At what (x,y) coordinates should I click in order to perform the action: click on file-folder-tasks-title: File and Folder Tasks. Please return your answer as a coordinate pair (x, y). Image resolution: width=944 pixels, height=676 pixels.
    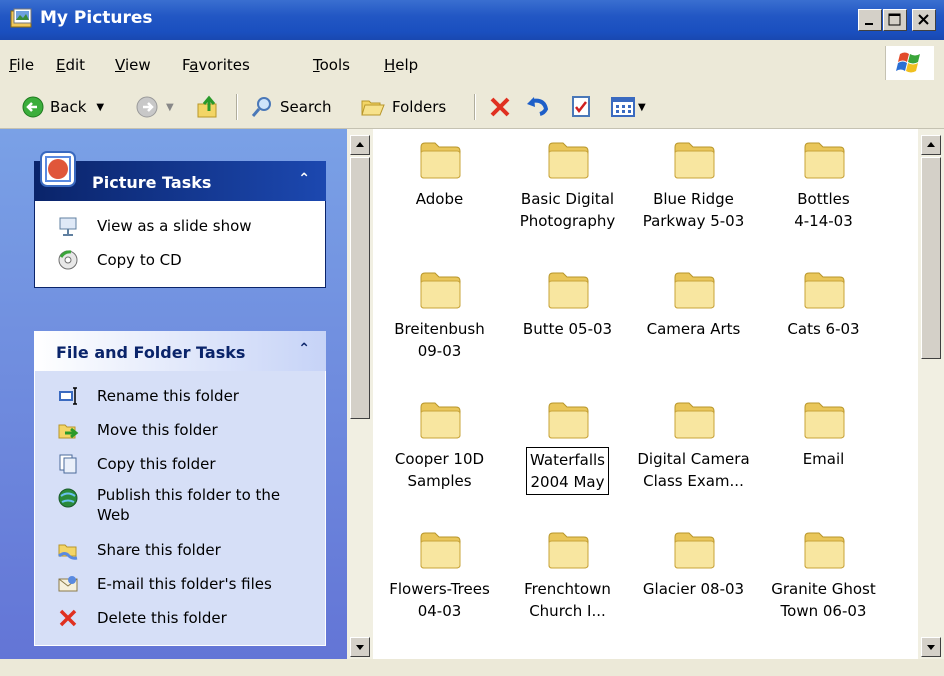
    Looking at the image, I should click on (151, 352).